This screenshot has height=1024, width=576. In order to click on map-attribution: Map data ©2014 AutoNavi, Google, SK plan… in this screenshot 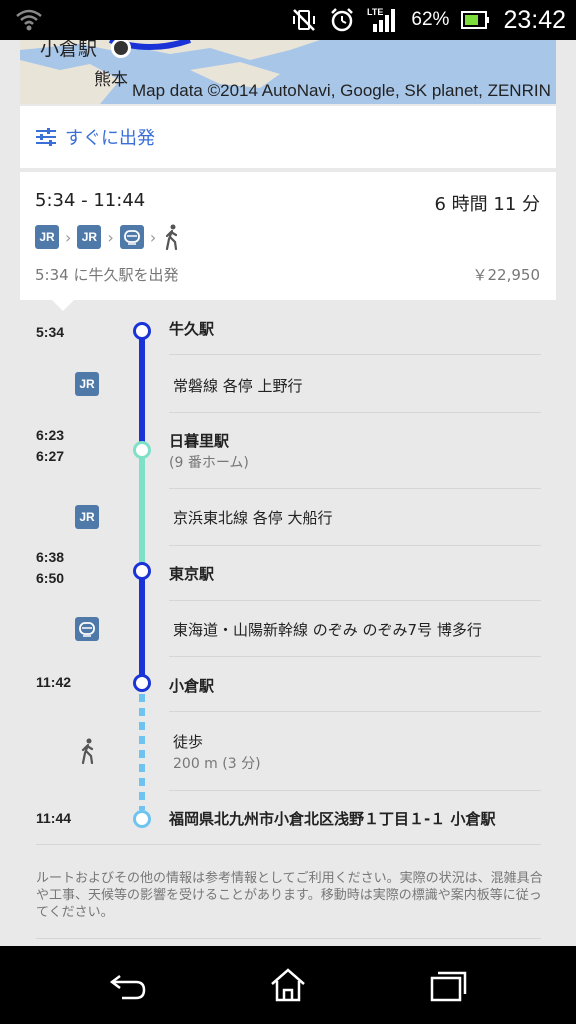, I will do `click(341, 90)`.